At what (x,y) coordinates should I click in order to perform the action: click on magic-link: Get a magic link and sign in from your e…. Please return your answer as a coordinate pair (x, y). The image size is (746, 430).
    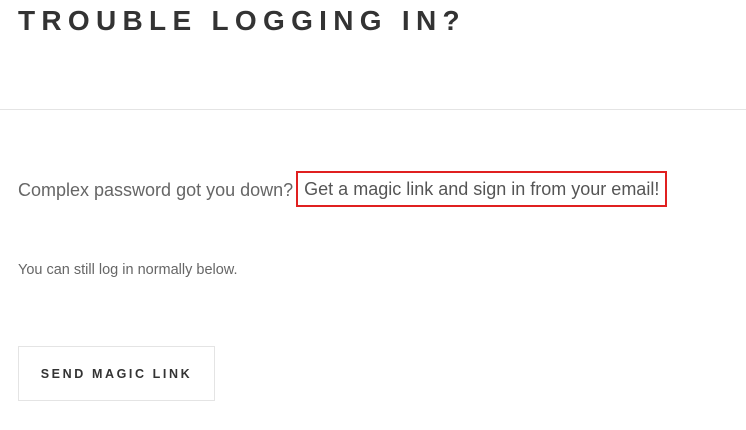
    Looking at the image, I should click on (482, 189).